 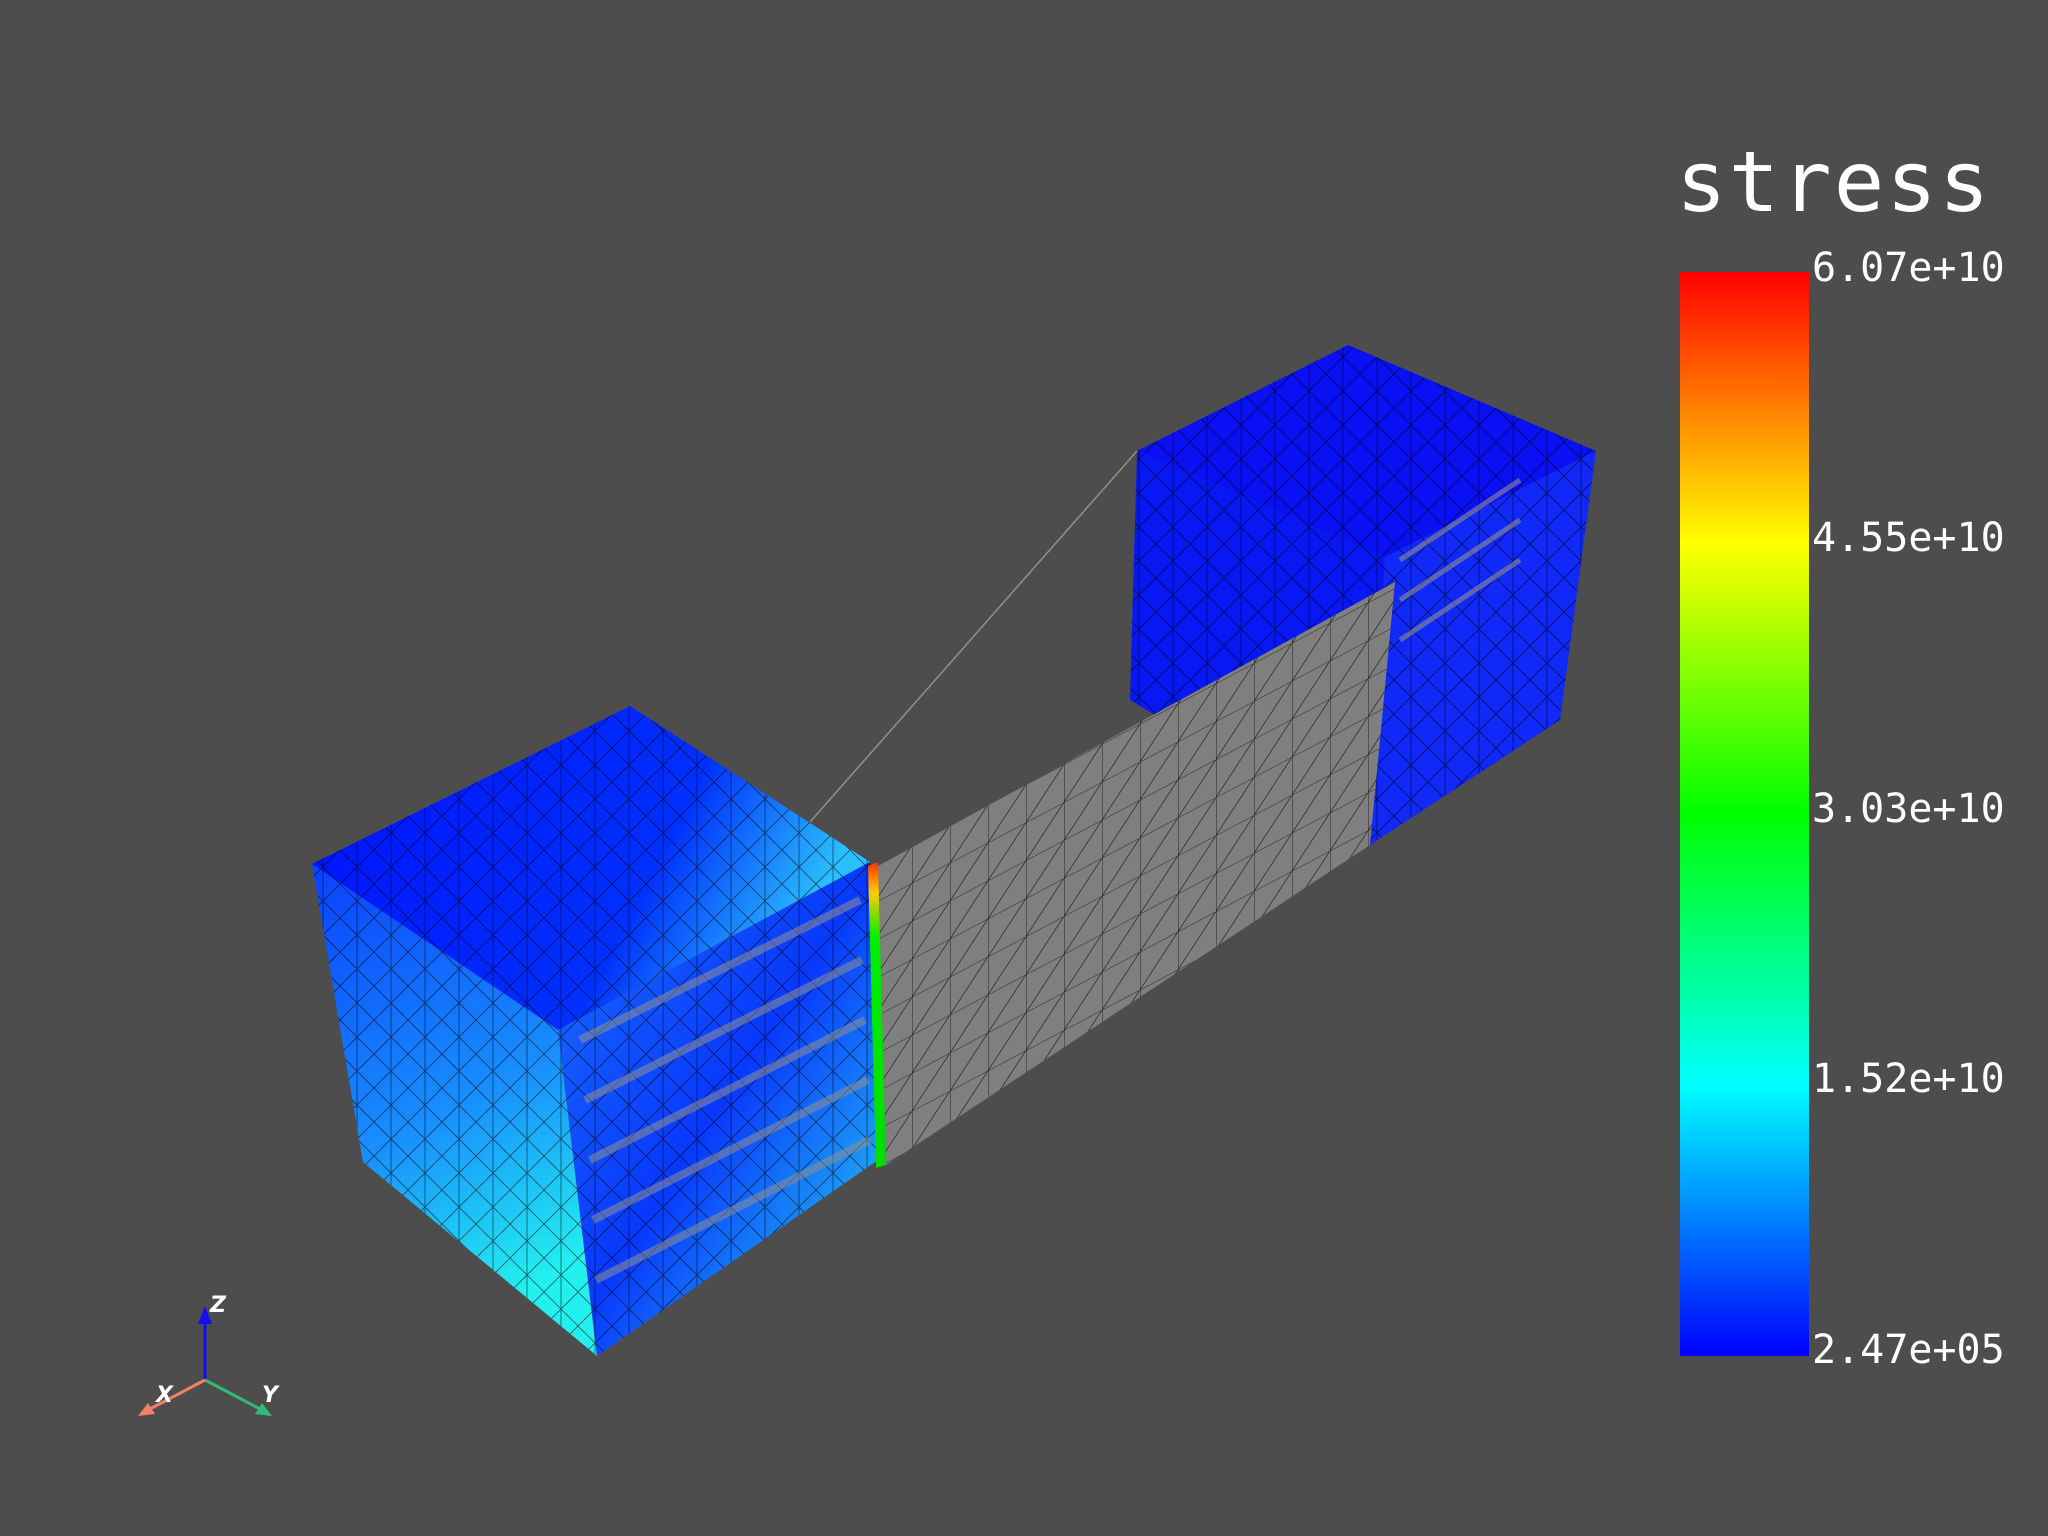 I want to click on x-axis-label: X, so click(x=164, y=1395).